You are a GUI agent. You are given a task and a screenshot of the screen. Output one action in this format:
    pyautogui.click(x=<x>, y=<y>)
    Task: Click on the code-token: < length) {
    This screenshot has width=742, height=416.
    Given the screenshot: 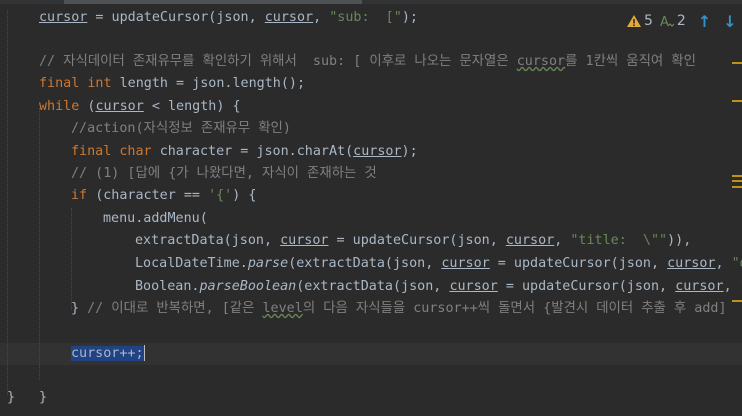 What is the action you would take?
    pyautogui.click(x=192, y=106)
    